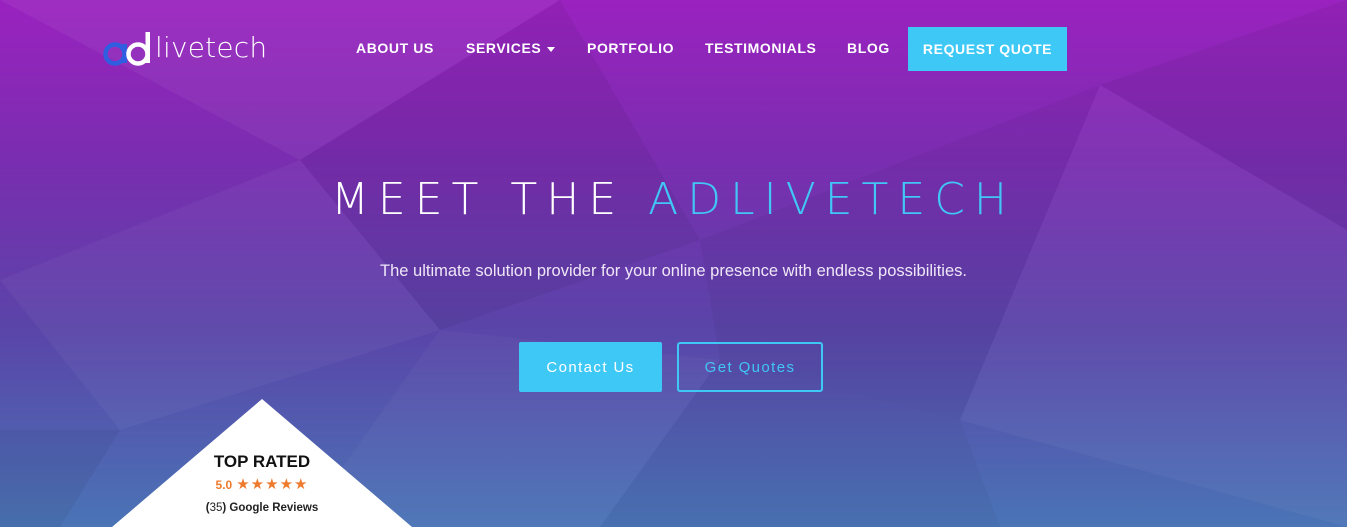 This screenshot has height=527, width=1347. What do you see at coordinates (750, 367) in the screenshot?
I see `get-quotes-button: Get Quotes` at bounding box center [750, 367].